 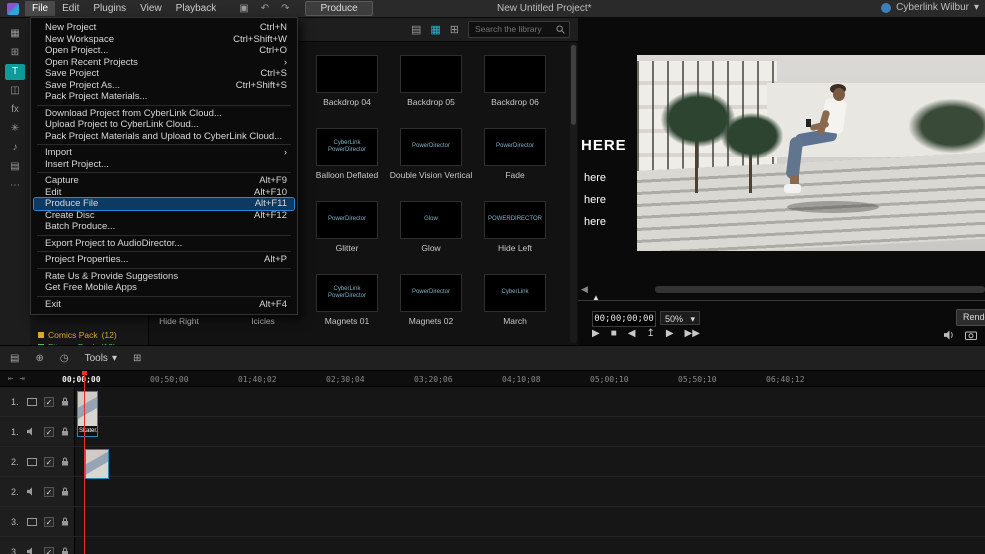 I want to click on previous-frame-button: ◀, so click(x=632, y=333).